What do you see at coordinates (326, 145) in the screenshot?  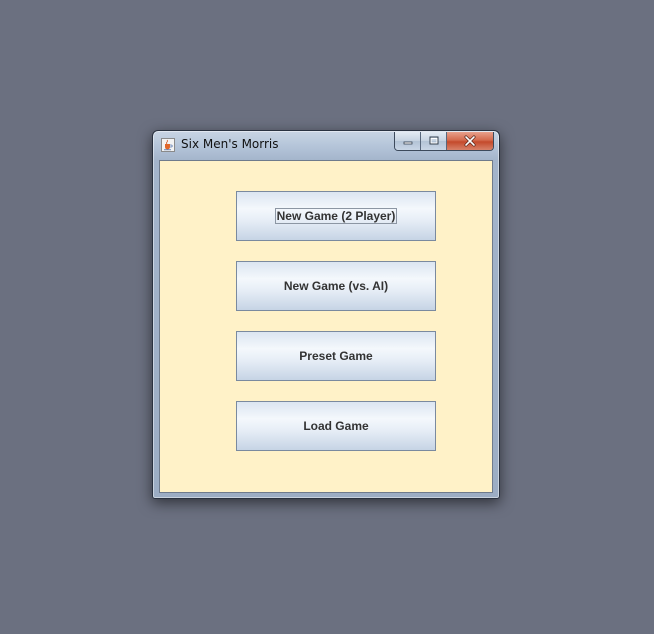 I see `title-bar: Six Men's Morris` at bounding box center [326, 145].